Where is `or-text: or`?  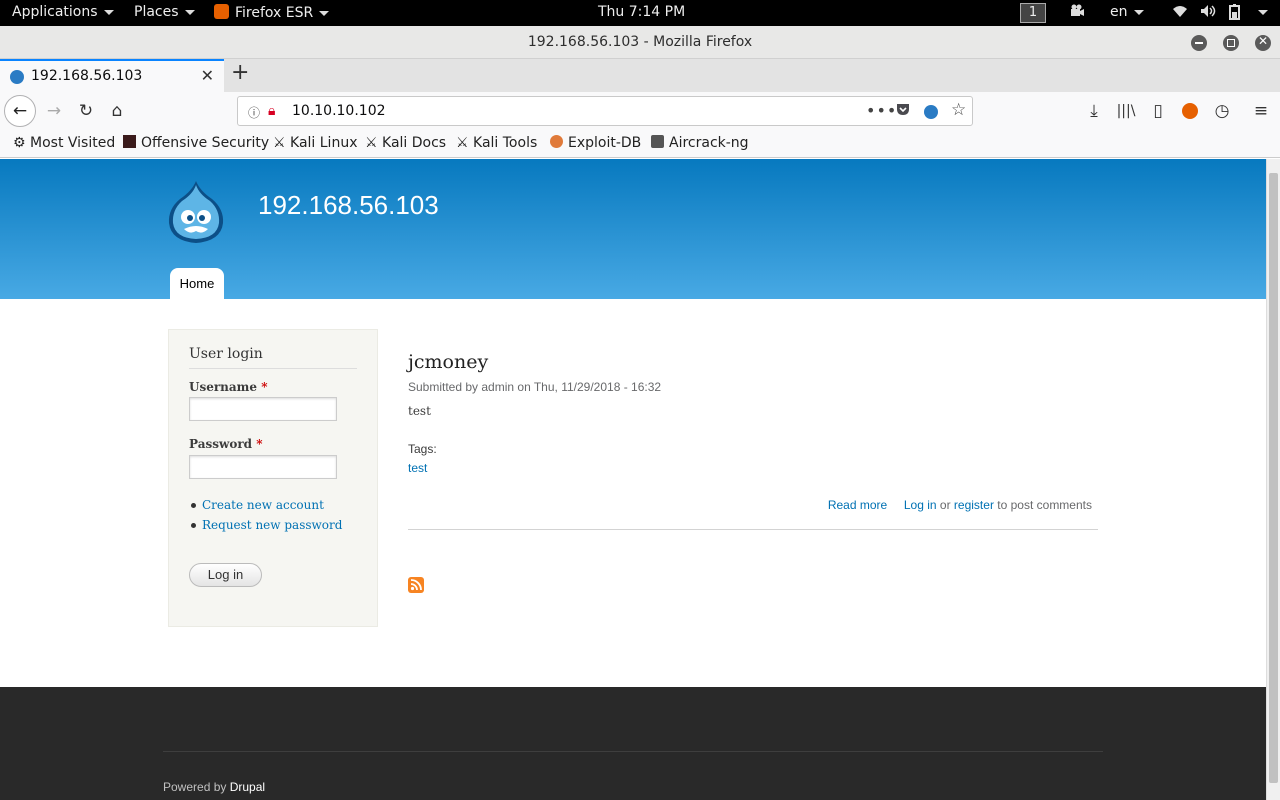 or-text: or is located at coordinates (945, 505).